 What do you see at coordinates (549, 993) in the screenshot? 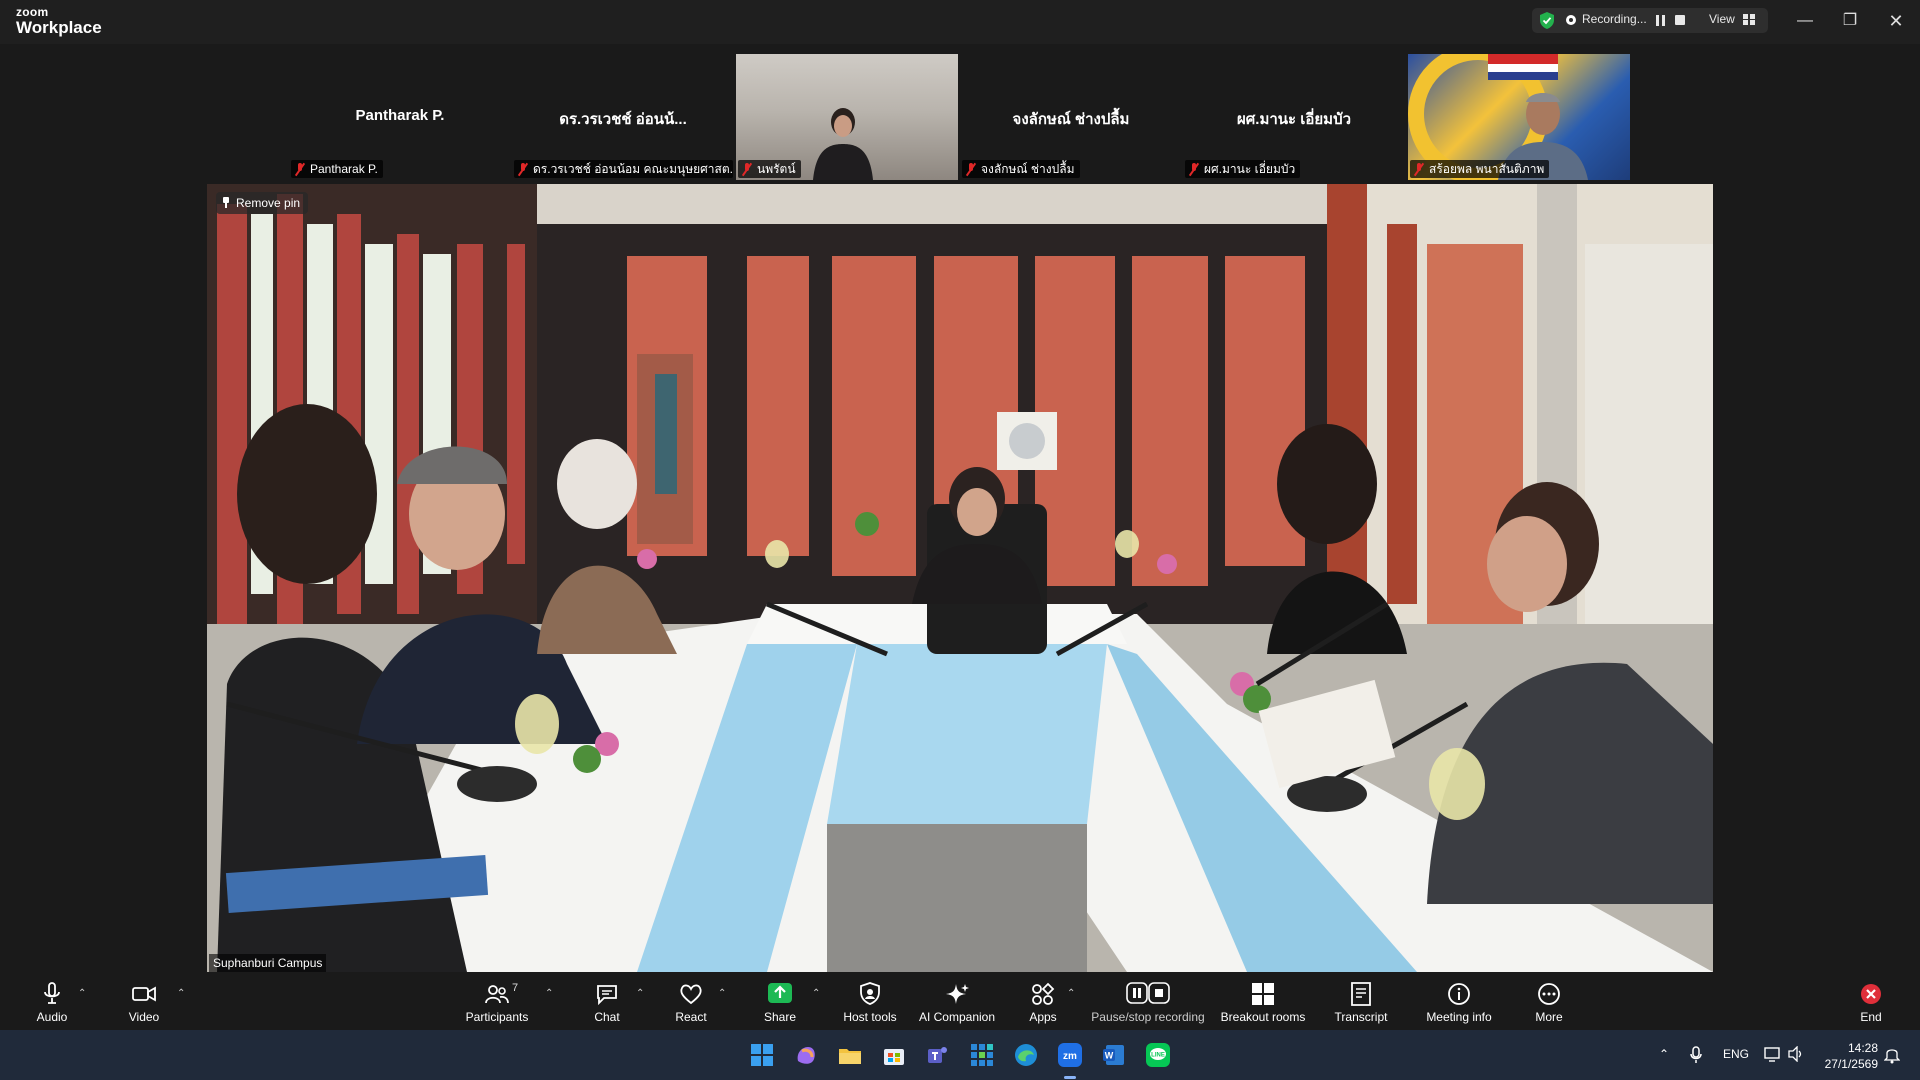
I see `participants-options-caret-icon: ⌃` at bounding box center [549, 993].